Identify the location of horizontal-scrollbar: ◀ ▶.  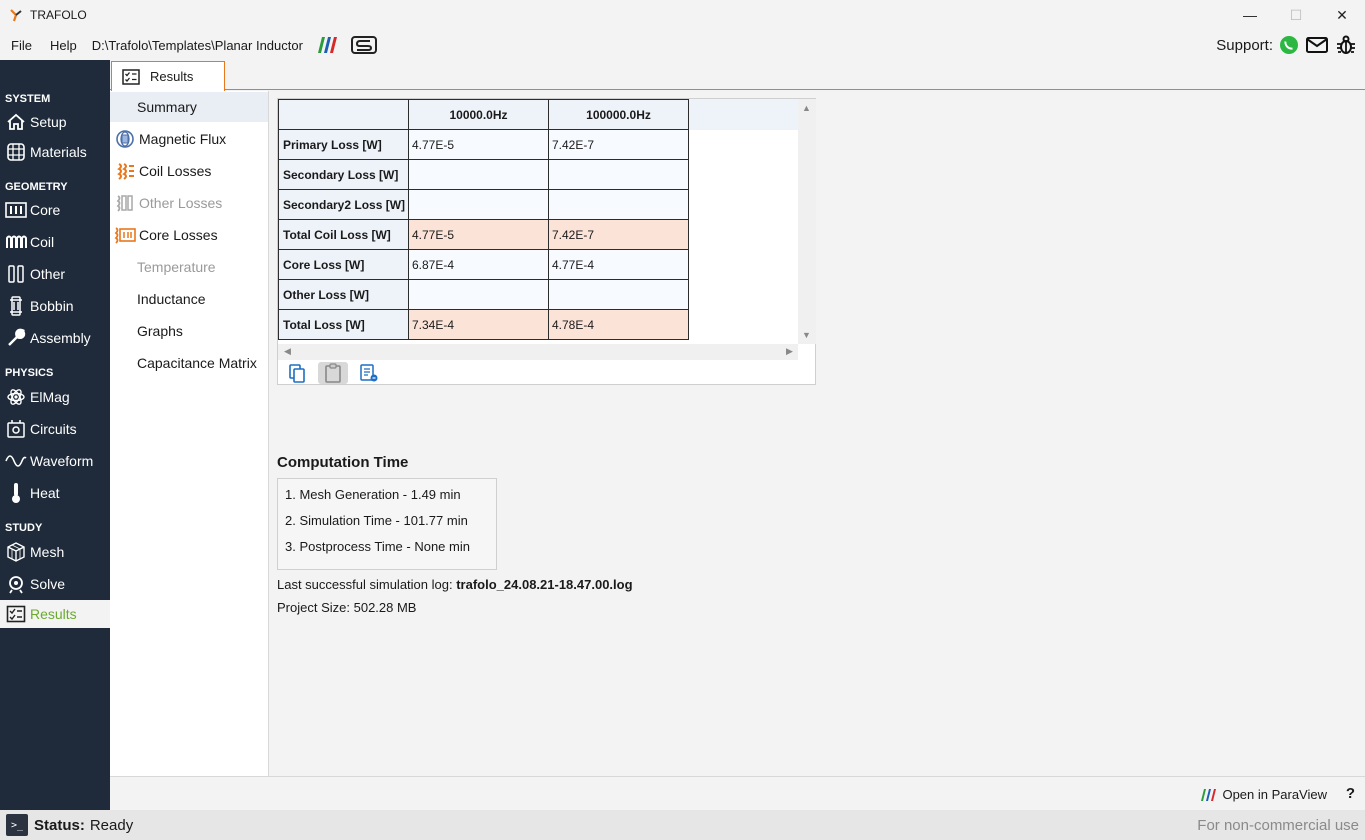
(538, 352).